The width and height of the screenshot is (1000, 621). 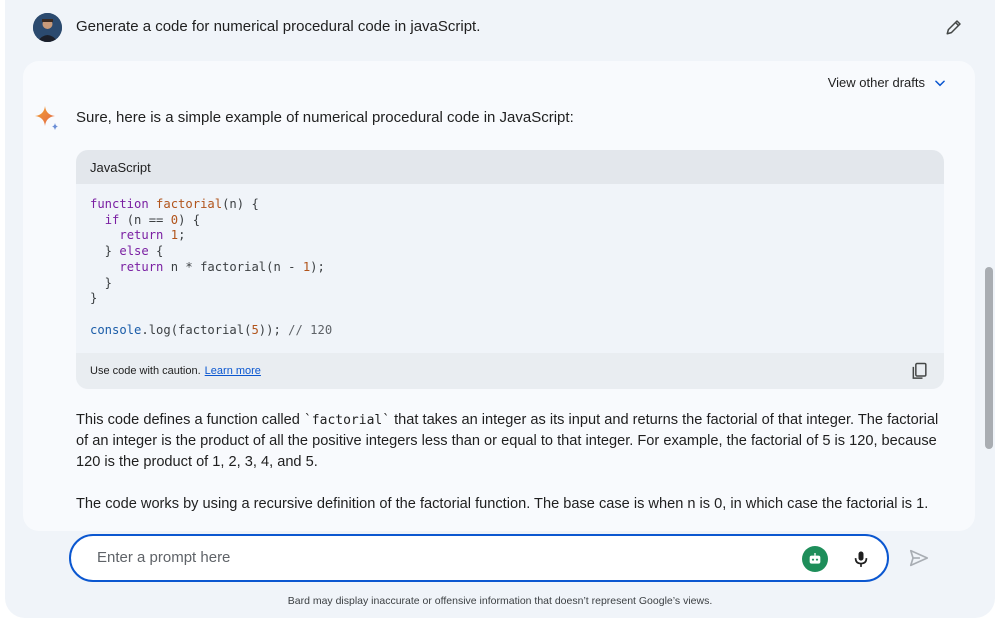 I want to click on prompt-input, so click(x=437, y=557).